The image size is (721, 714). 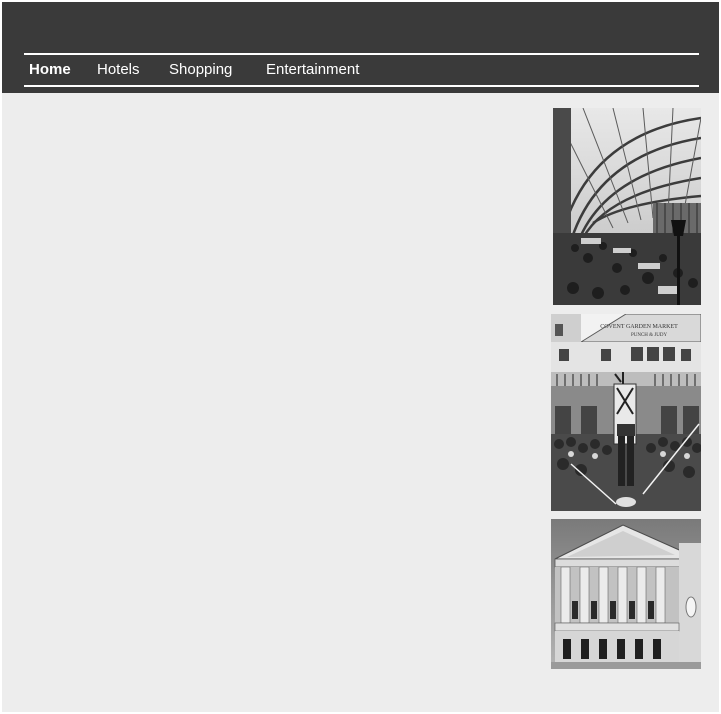 What do you see at coordinates (649, 335) in the screenshot?
I see `punch-judy-sign-text: PUNCH & JUDY` at bounding box center [649, 335].